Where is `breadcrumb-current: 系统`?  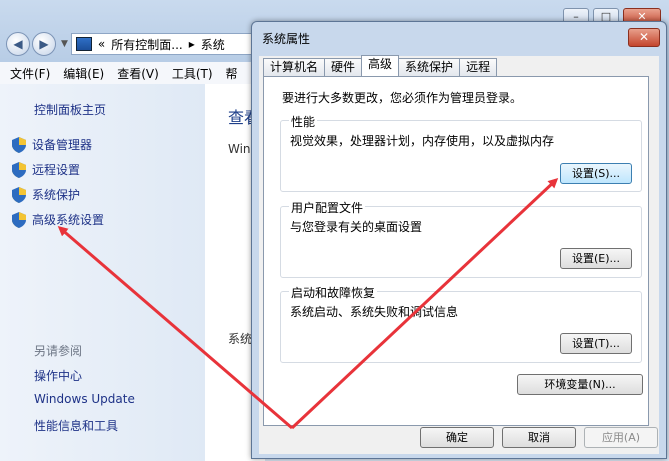 breadcrumb-current: 系统 is located at coordinates (213, 44).